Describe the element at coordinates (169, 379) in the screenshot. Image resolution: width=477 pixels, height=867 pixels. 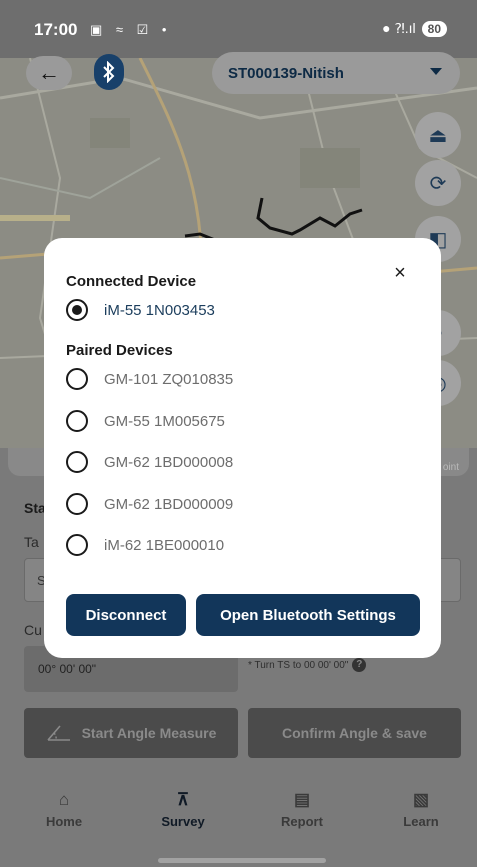
I see `paired-device-name: GM-101 ZQ010835` at that location.